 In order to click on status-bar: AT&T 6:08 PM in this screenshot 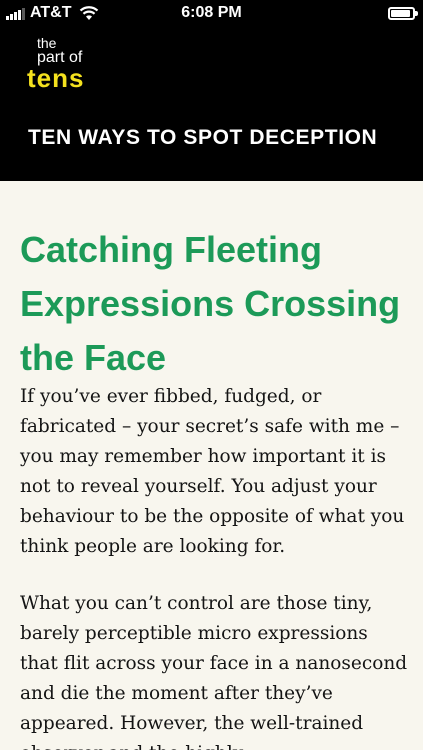, I will do `click(211, 13)`.